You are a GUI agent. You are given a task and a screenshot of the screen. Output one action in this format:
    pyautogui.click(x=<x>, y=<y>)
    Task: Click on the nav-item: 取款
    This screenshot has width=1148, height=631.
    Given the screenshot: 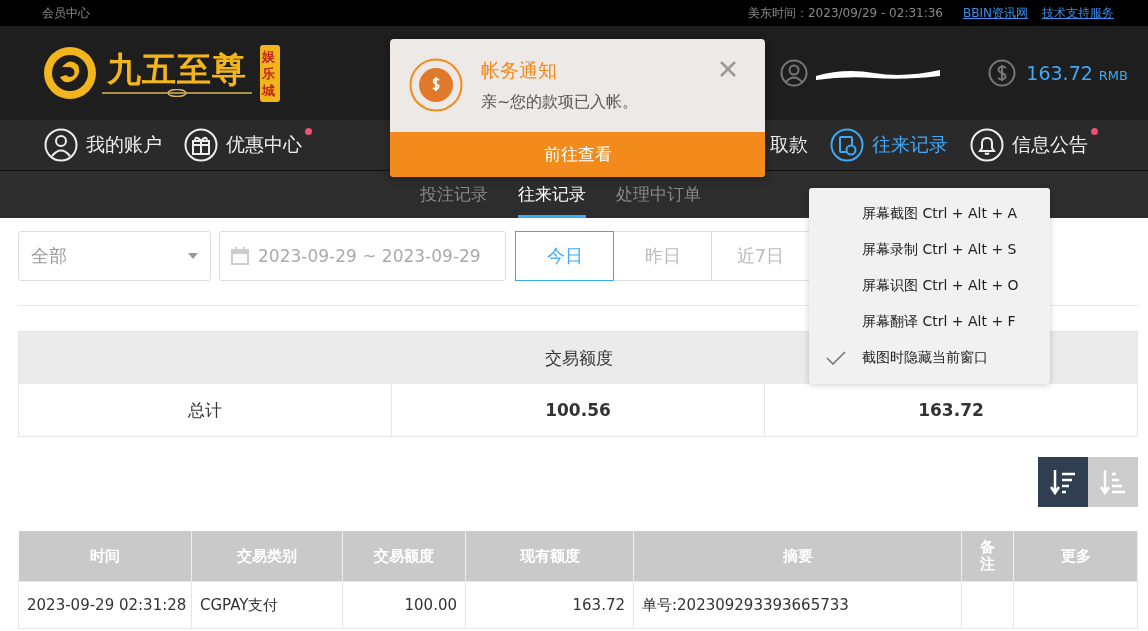 What is the action you would take?
    pyautogui.click(x=789, y=145)
    